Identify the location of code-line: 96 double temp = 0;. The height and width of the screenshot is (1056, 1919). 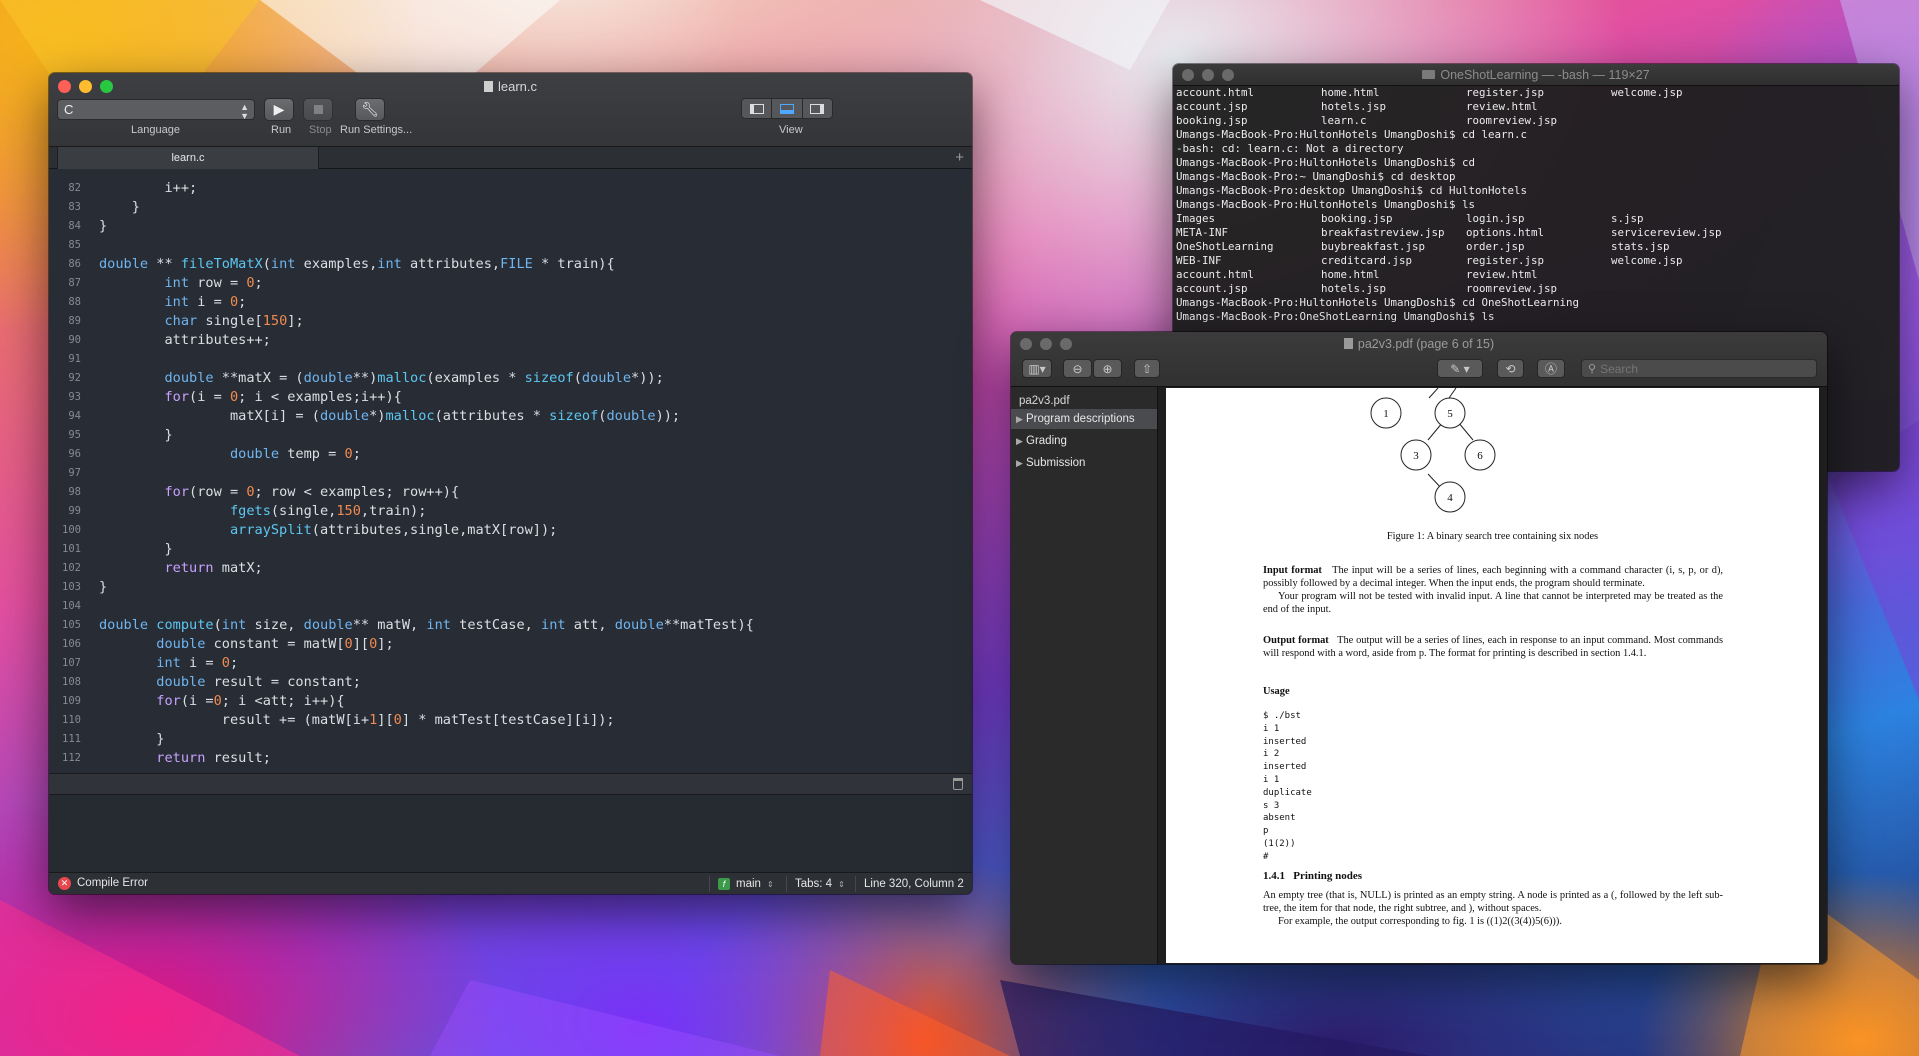
(510, 454).